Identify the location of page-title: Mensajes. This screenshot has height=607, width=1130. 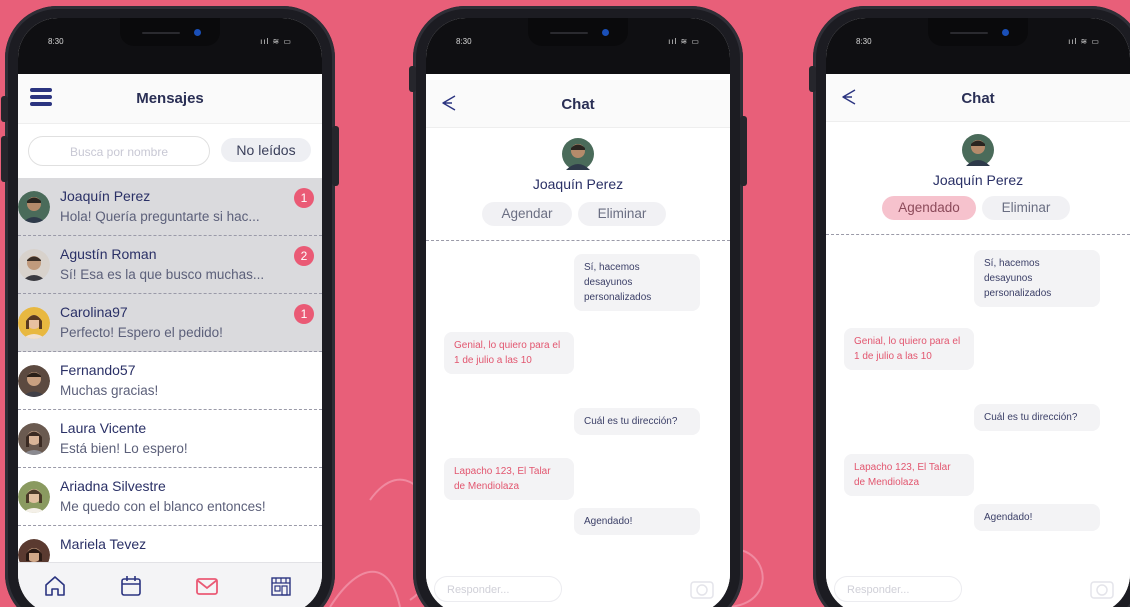
(170, 98).